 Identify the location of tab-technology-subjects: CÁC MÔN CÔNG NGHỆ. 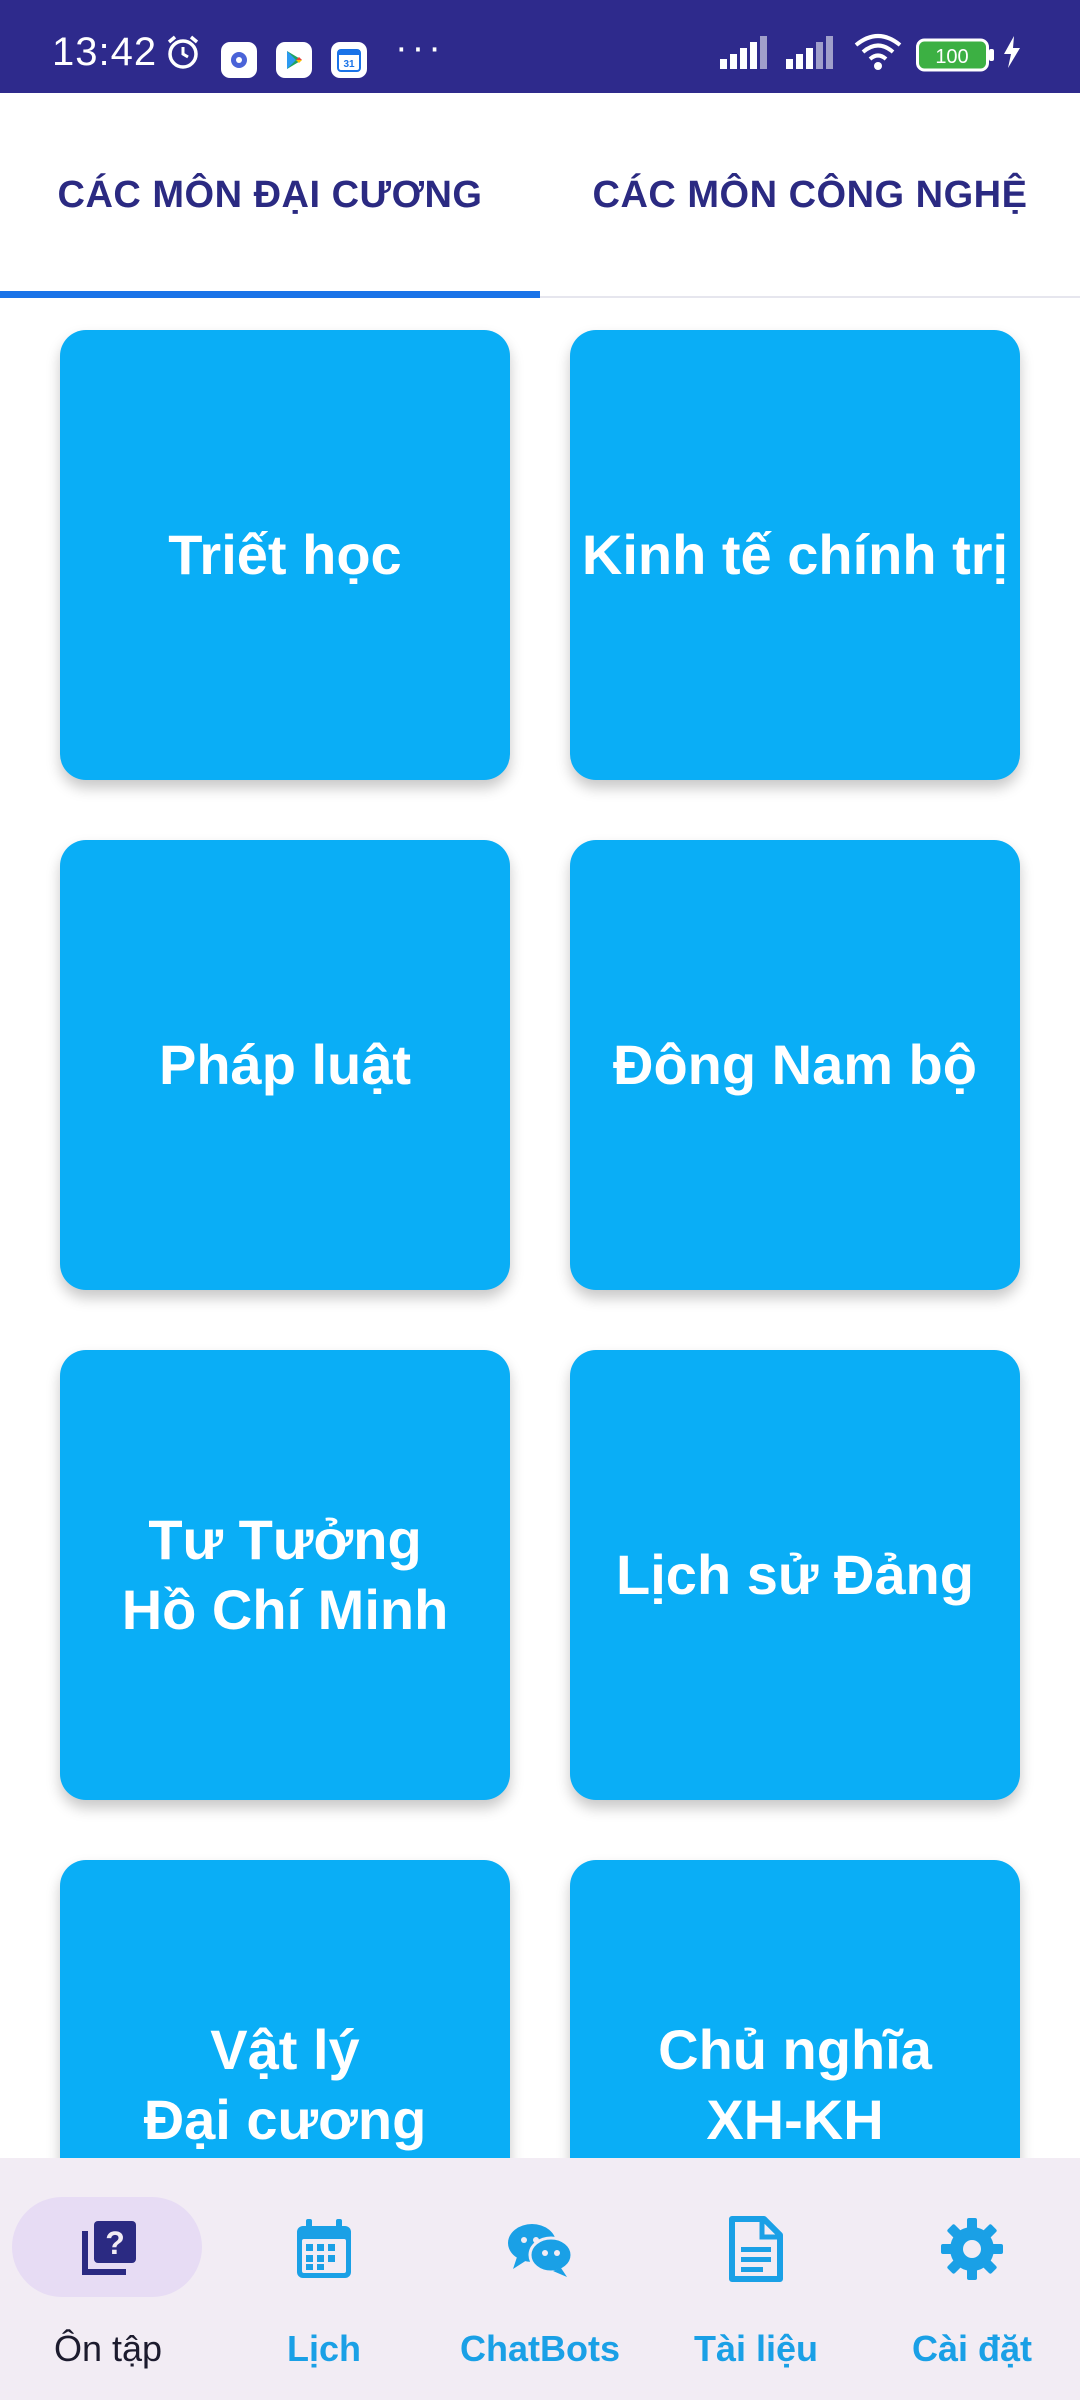
(810, 195).